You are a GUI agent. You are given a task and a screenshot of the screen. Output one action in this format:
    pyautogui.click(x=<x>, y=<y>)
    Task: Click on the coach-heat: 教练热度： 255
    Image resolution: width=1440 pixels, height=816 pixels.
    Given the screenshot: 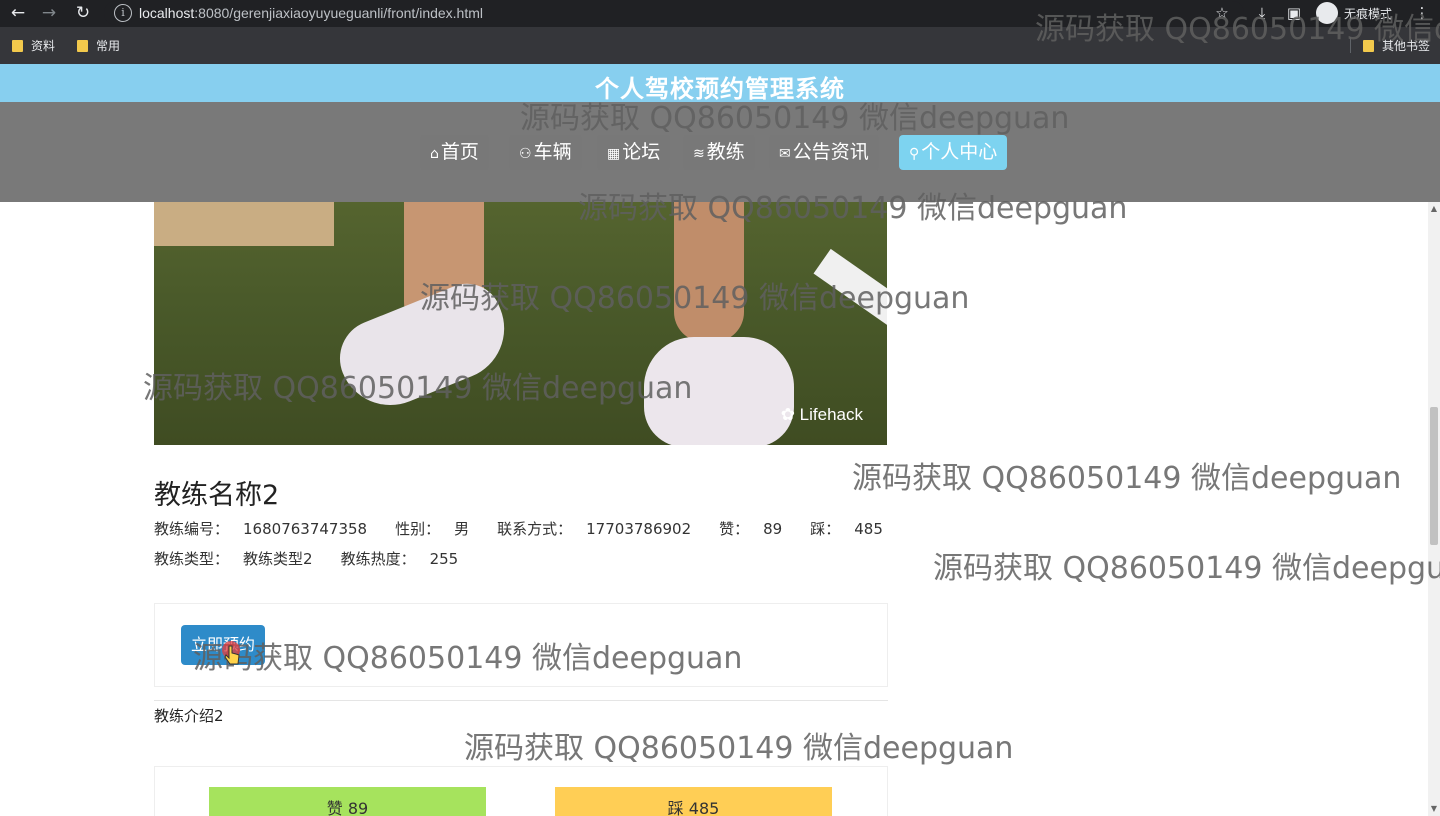 What is the action you would take?
    pyautogui.click(x=399, y=559)
    